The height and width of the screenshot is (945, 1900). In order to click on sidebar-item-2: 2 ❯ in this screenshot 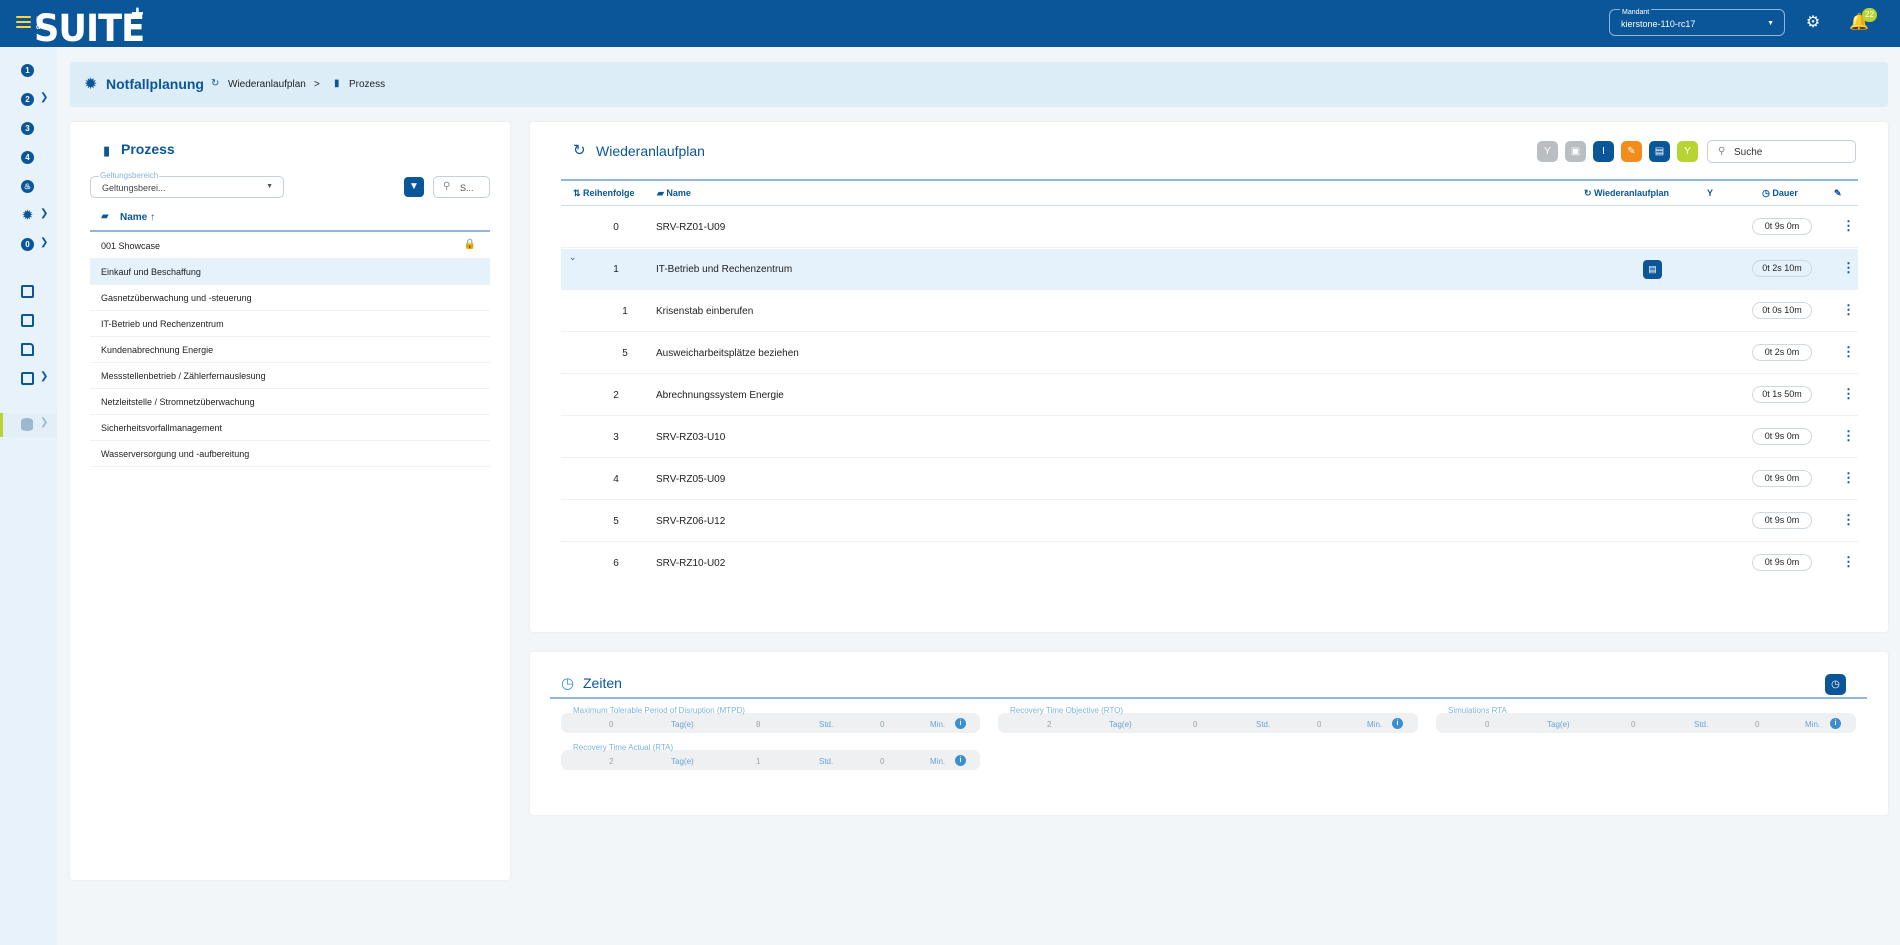, I will do `click(28, 100)`.